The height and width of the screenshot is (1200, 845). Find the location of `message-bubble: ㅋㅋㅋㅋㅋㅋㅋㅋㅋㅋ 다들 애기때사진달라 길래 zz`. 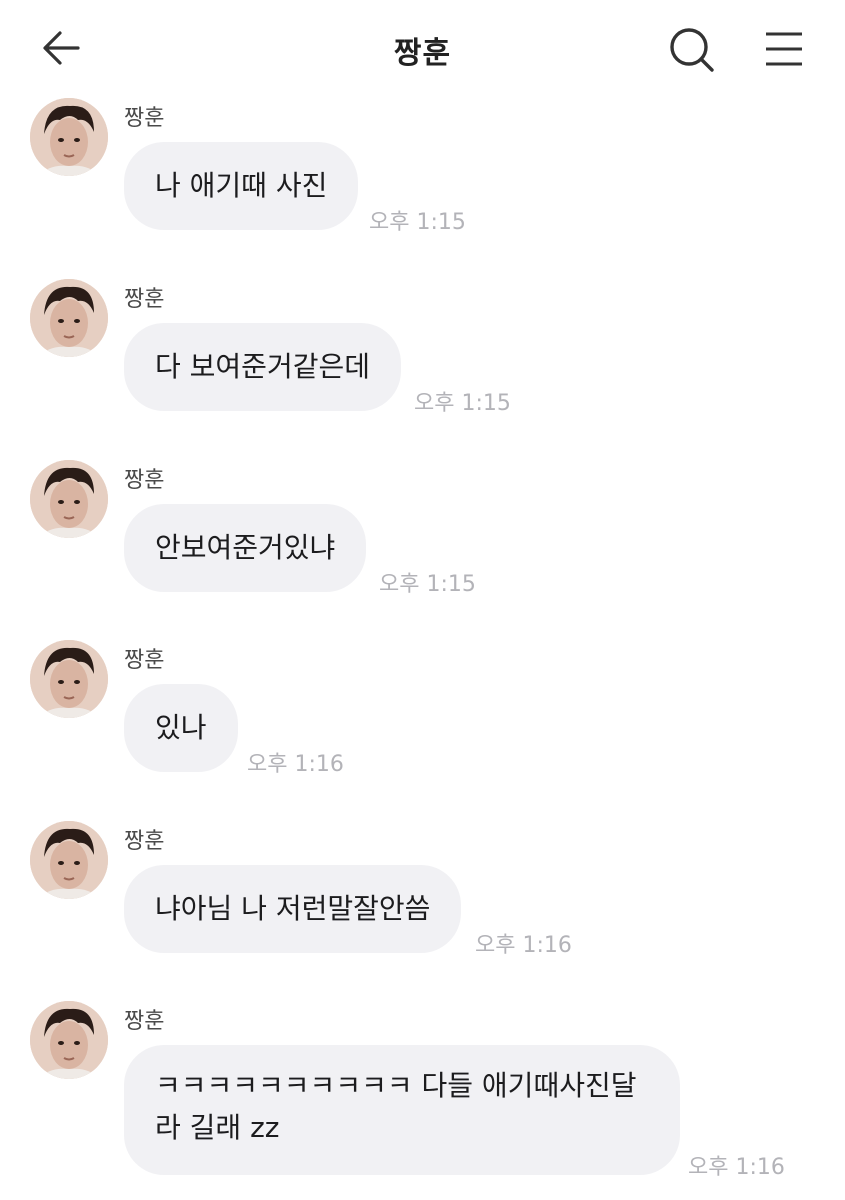

message-bubble: ㅋㅋㅋㅋㅋㅋㅋㅋㅋㅋ 다들 애기때사진달라 길래 zz is located at coordinates (402, 1110).